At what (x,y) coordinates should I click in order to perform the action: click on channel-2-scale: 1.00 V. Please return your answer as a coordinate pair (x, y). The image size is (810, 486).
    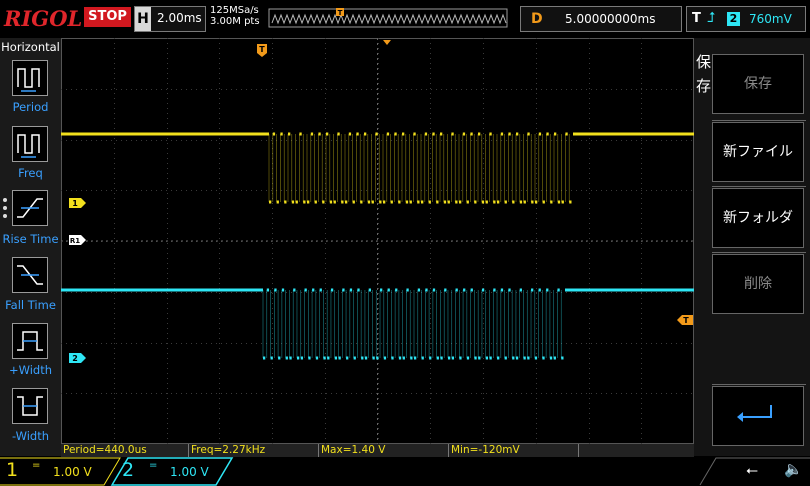
    Looking at the image, I should click on (189, 472).